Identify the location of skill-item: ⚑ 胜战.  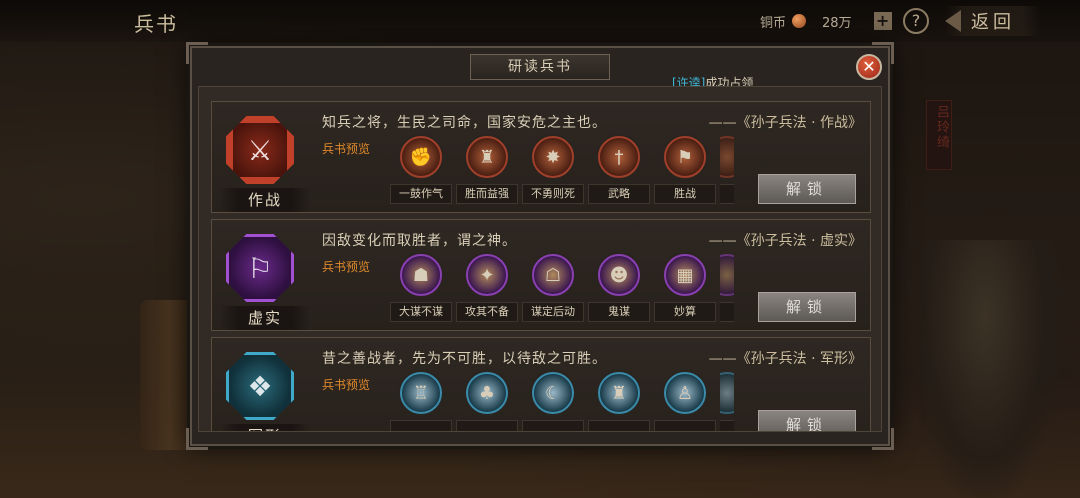
(685, 170).